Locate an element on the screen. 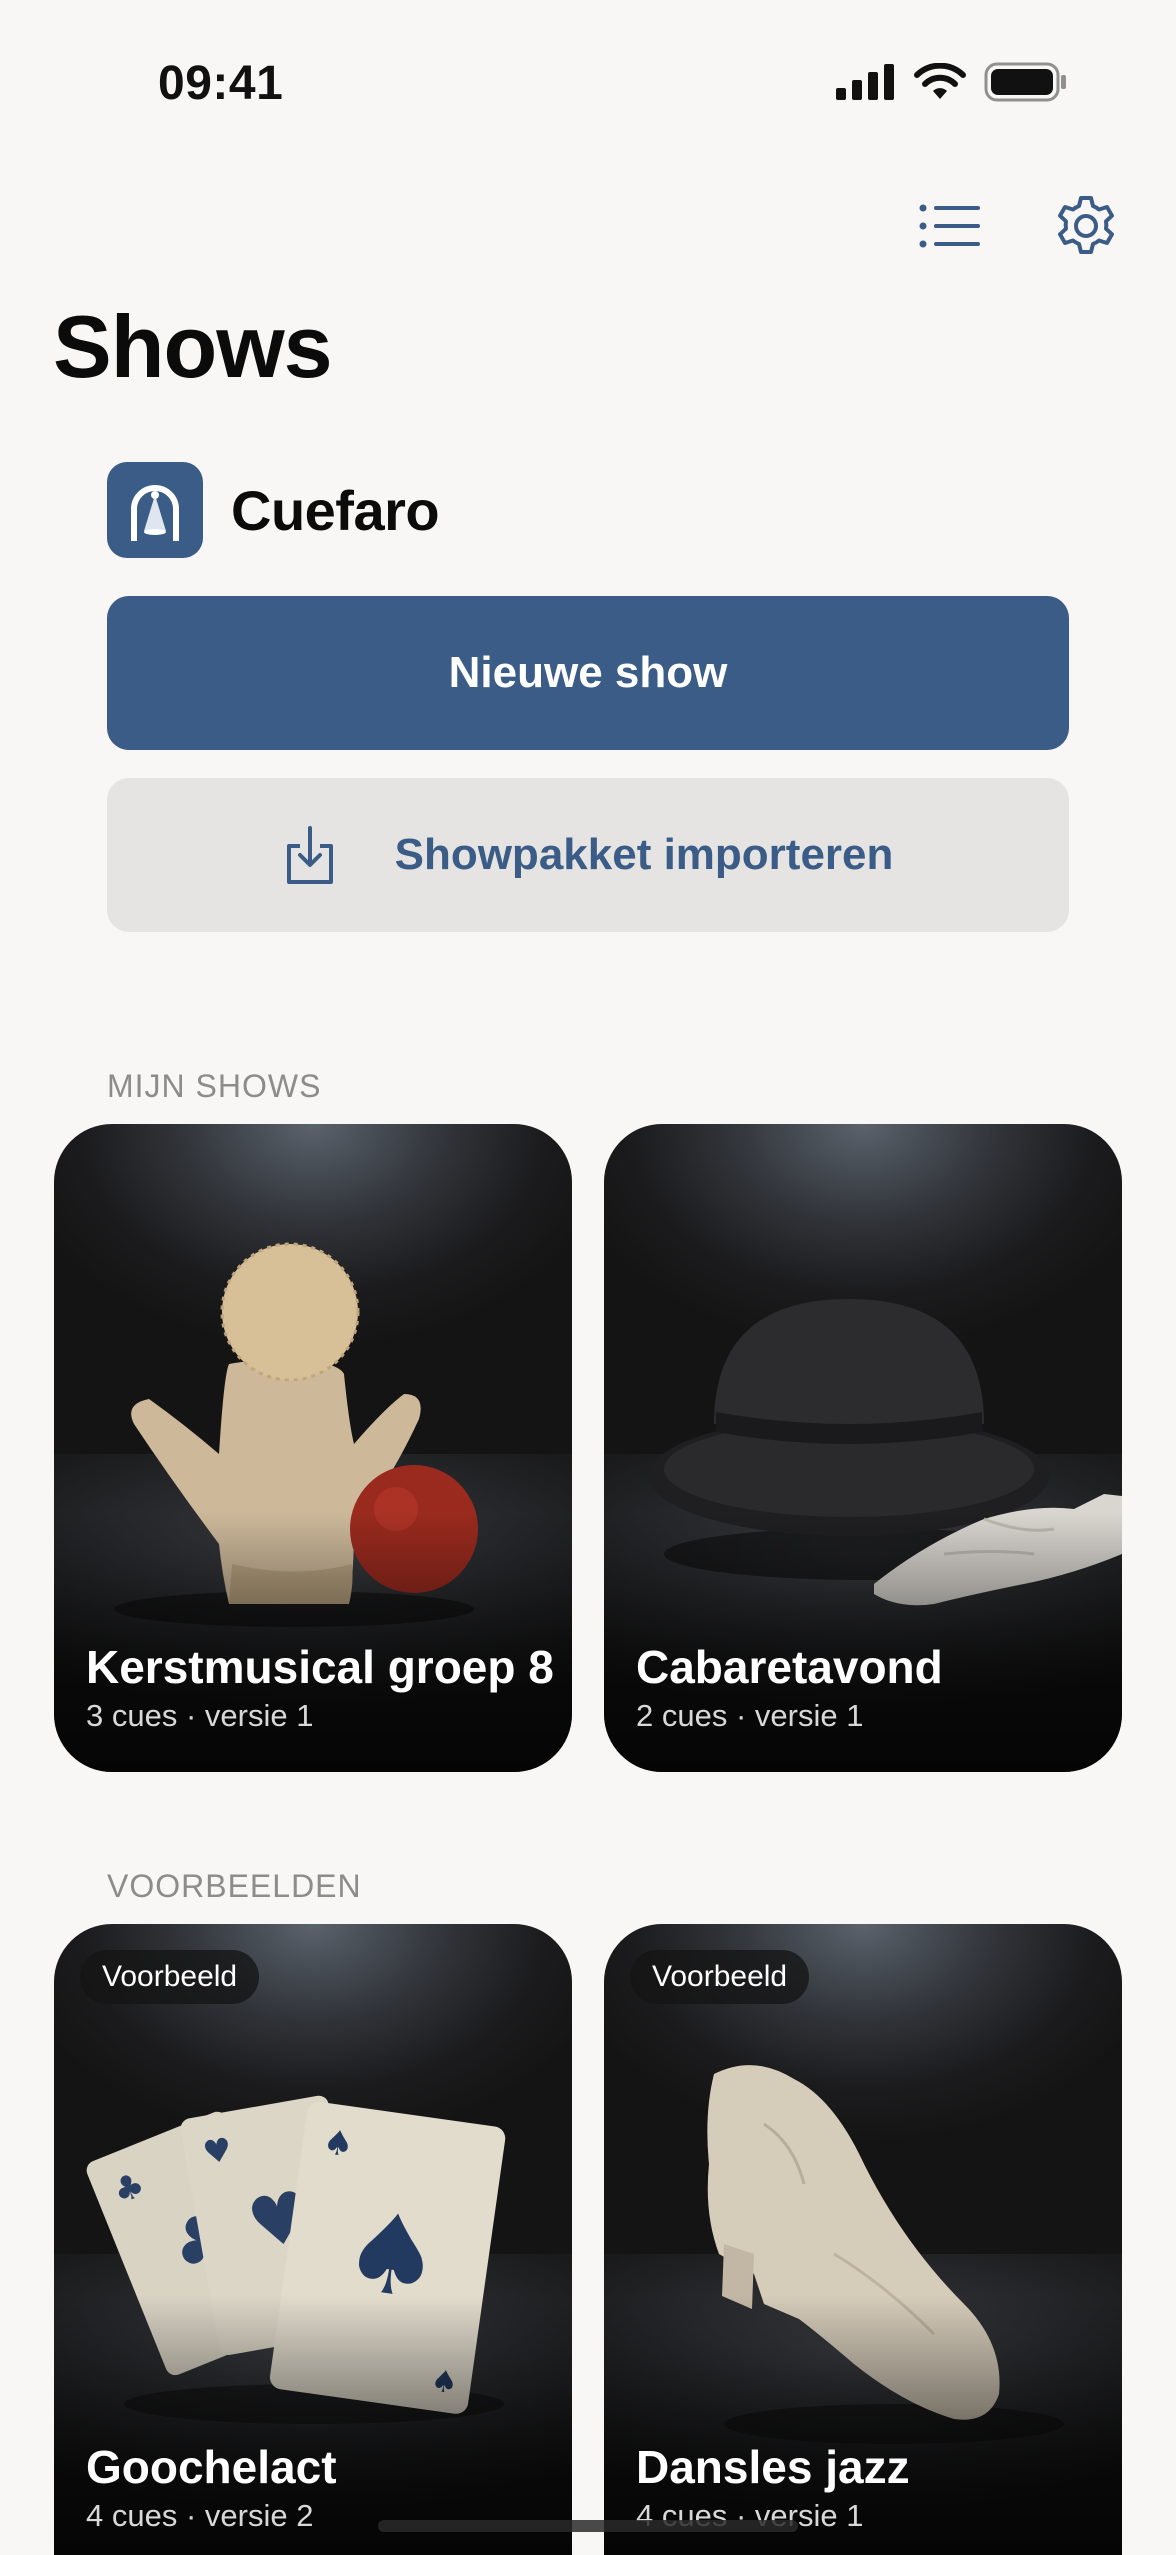 Image resolution: width=1176 pixels, height=2555 pixels. brand: Cuefaro is located at coordinates (273, 510).